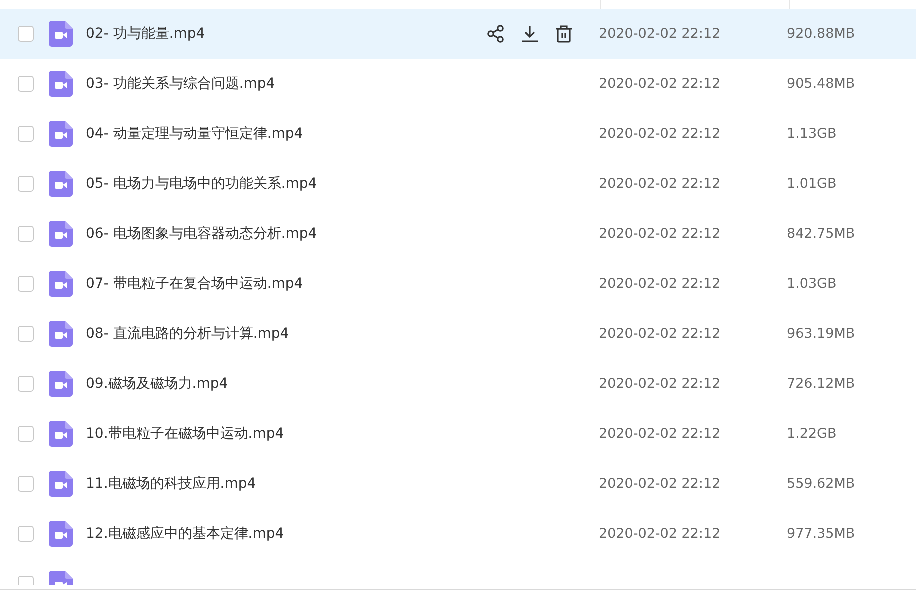 The image size is (916, 590). Describe the element at coordinates (458, 284) in the screenshot. I see `file-row: 07- 带电粒子在复合场中运动.mp4 2020-02-02 22:12 1.03GB` at that location.